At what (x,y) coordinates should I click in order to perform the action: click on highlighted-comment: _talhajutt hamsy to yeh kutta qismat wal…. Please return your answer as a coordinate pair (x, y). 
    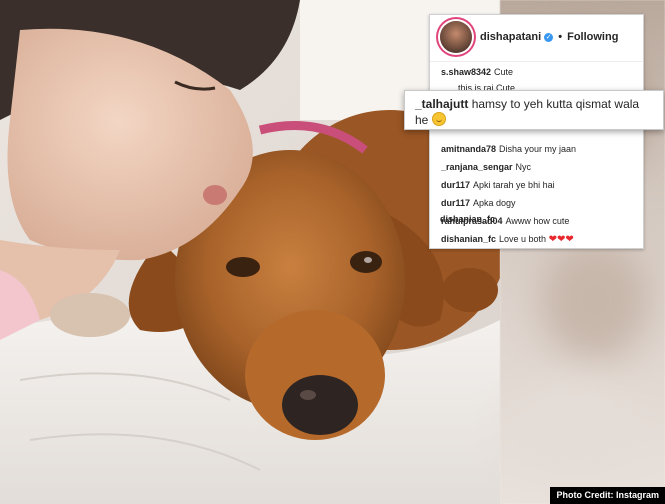
    Looking at the image, I should click on (534, 110).